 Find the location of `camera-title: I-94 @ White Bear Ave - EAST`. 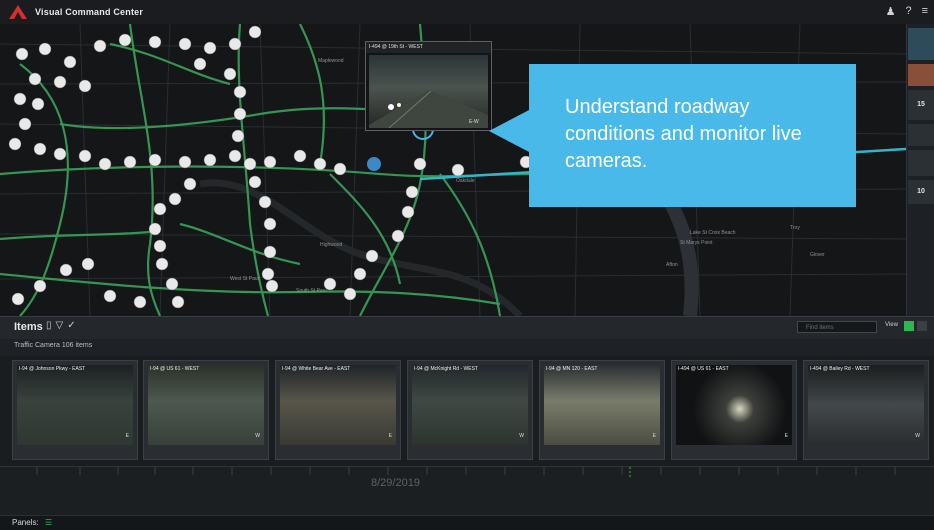

camera-title: I-94 @ White Bear Ave - EAST is located at coordinates (316, 369).